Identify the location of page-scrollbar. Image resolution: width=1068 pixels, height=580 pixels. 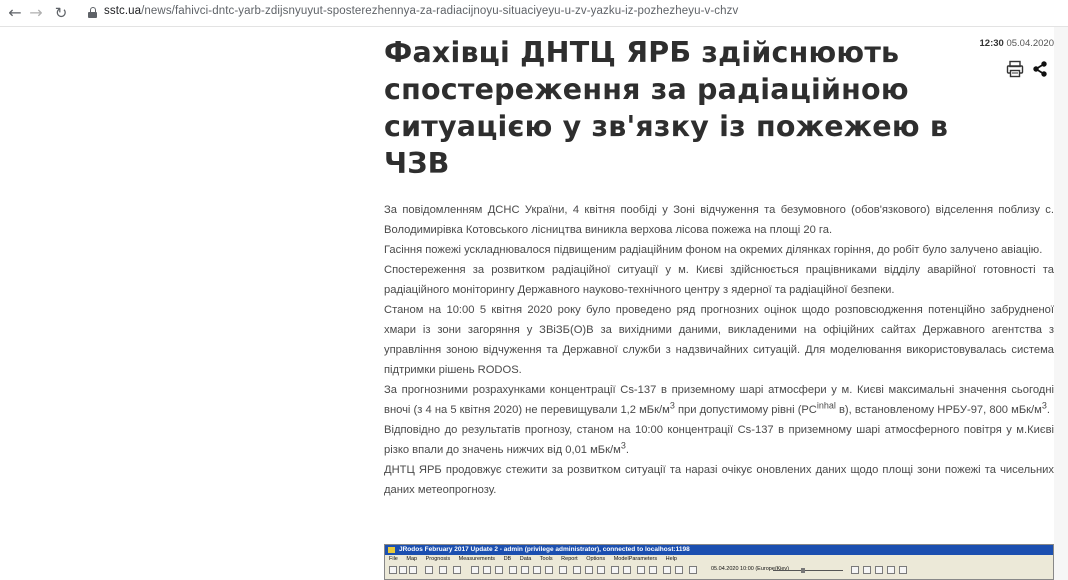
(1061, 303).